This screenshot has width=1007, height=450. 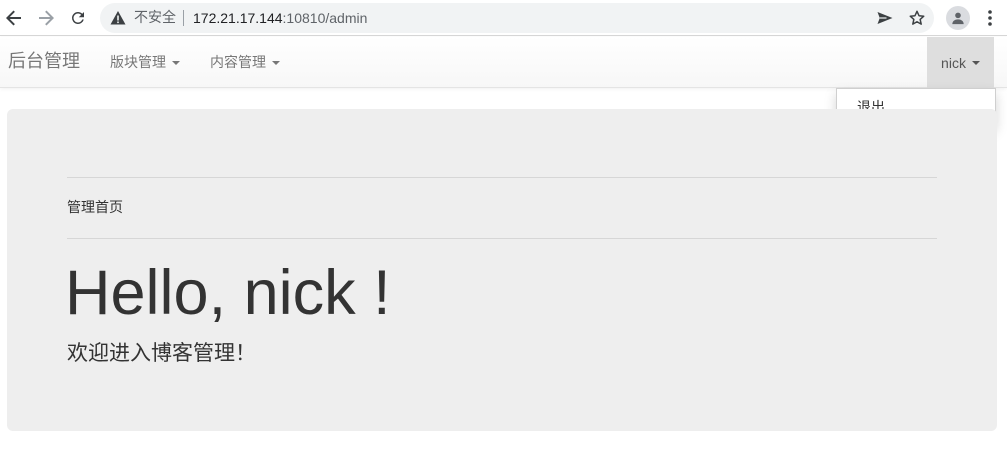 I want to click on forward-button, so click(x=46, y=18).